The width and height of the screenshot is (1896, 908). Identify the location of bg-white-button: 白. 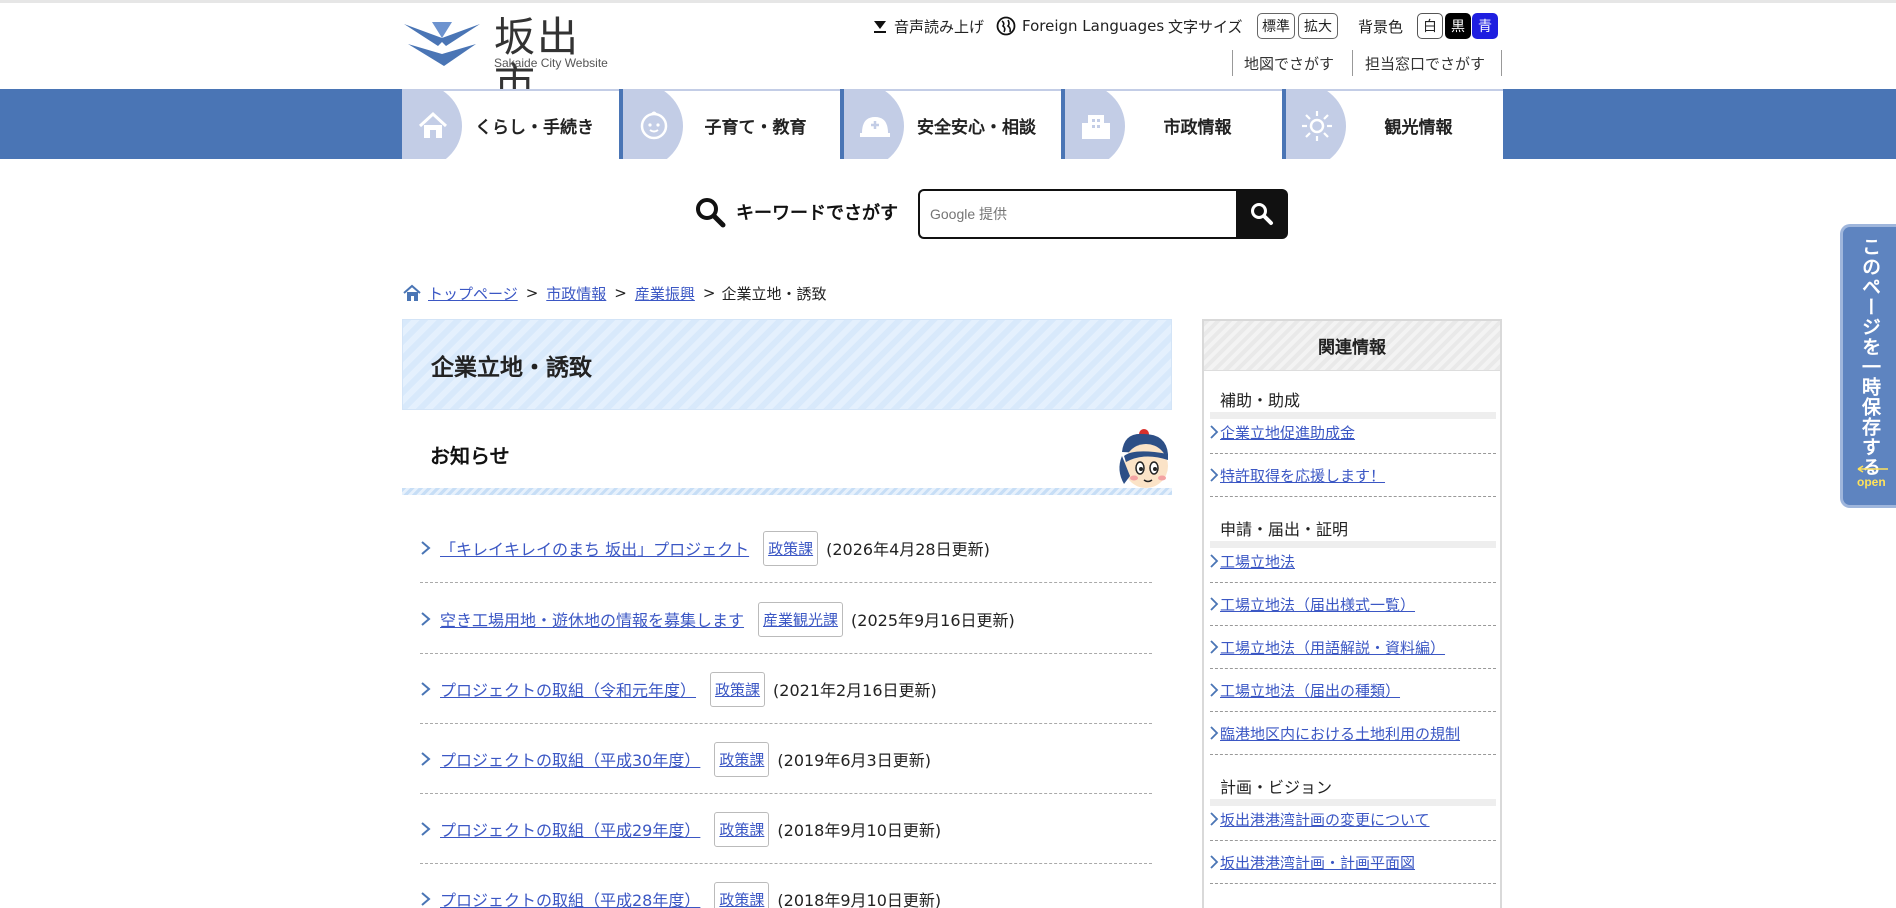
(1430, 26).